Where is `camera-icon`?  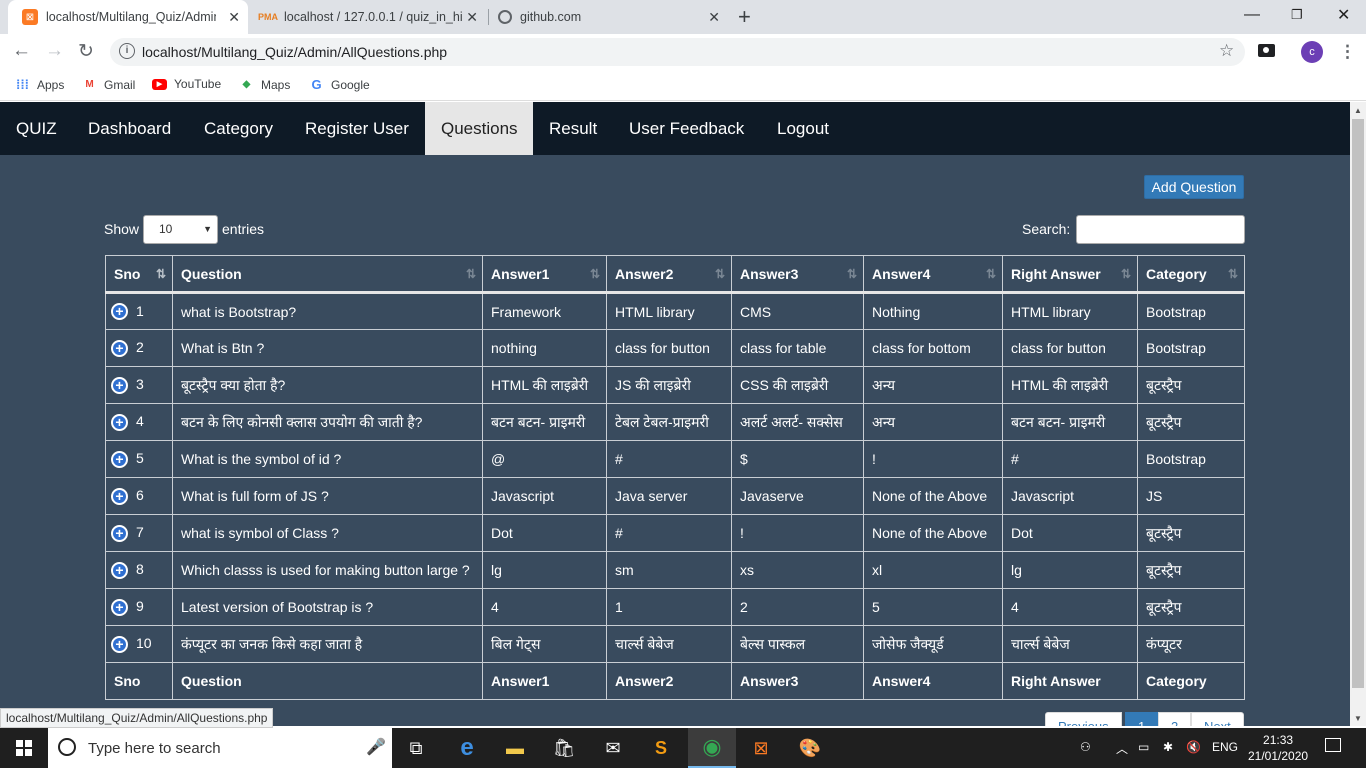 camera-icon is located at coordinates (1266, 50).